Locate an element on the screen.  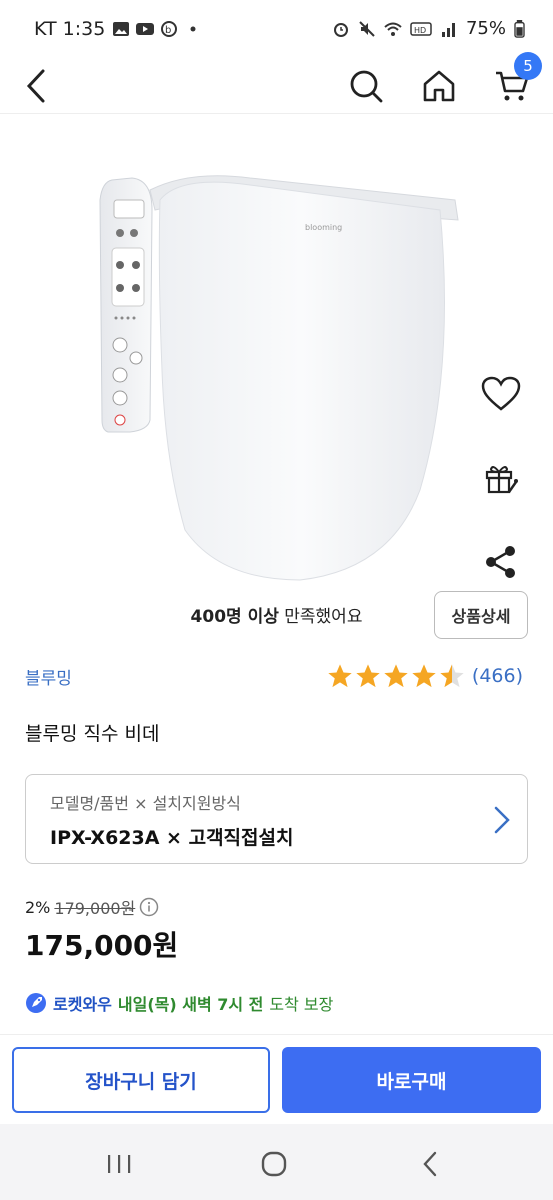
mute-icon is located at coordinates (367, 28).